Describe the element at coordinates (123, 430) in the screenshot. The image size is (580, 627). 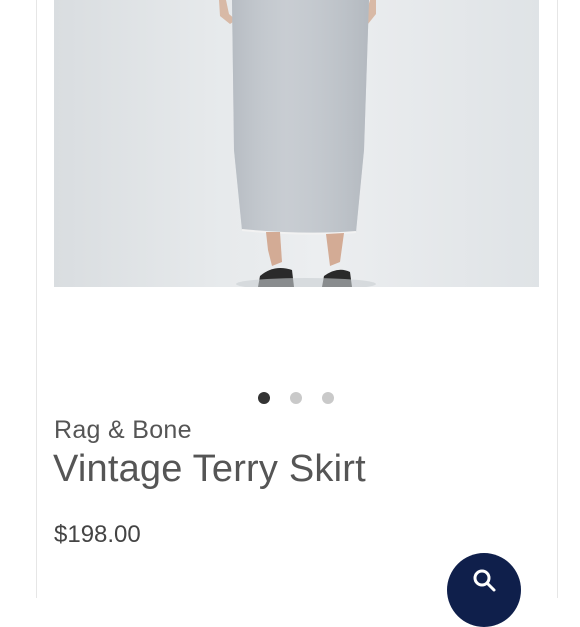
I see `product-brand: Rag & Bone` at that location.